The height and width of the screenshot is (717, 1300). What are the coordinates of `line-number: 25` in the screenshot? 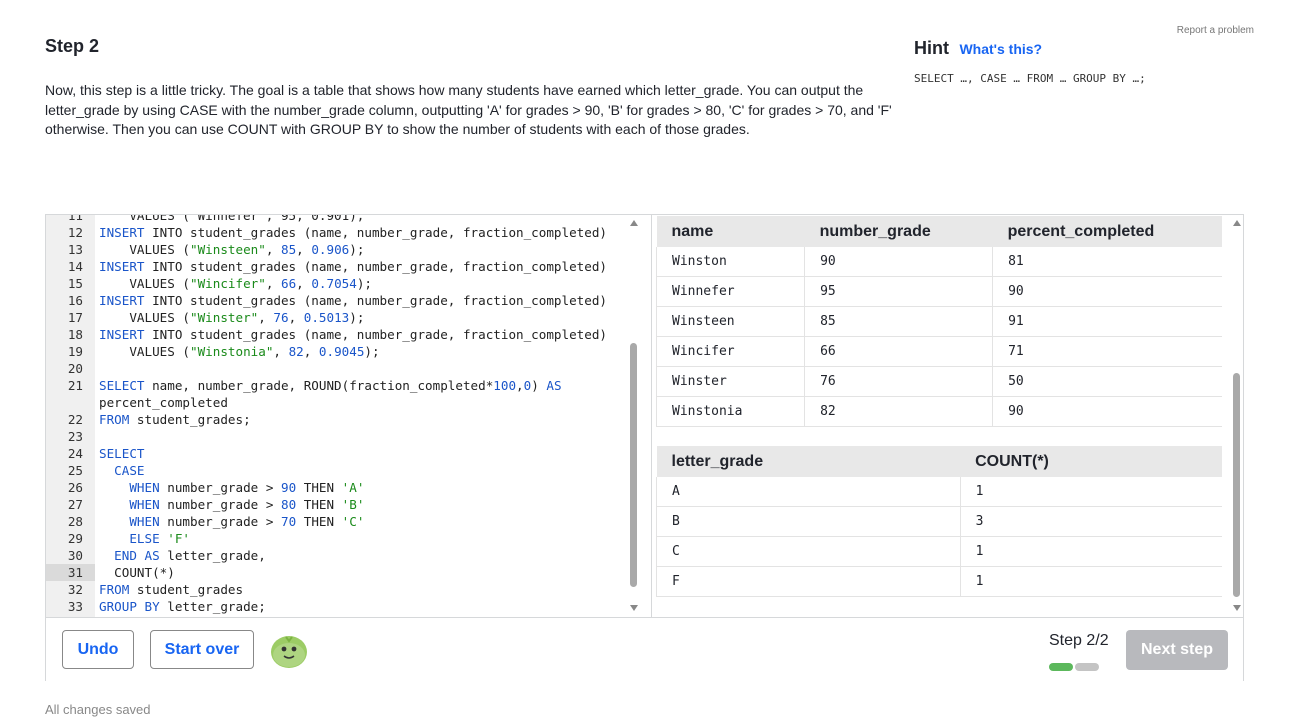 It's located at (75, 470).